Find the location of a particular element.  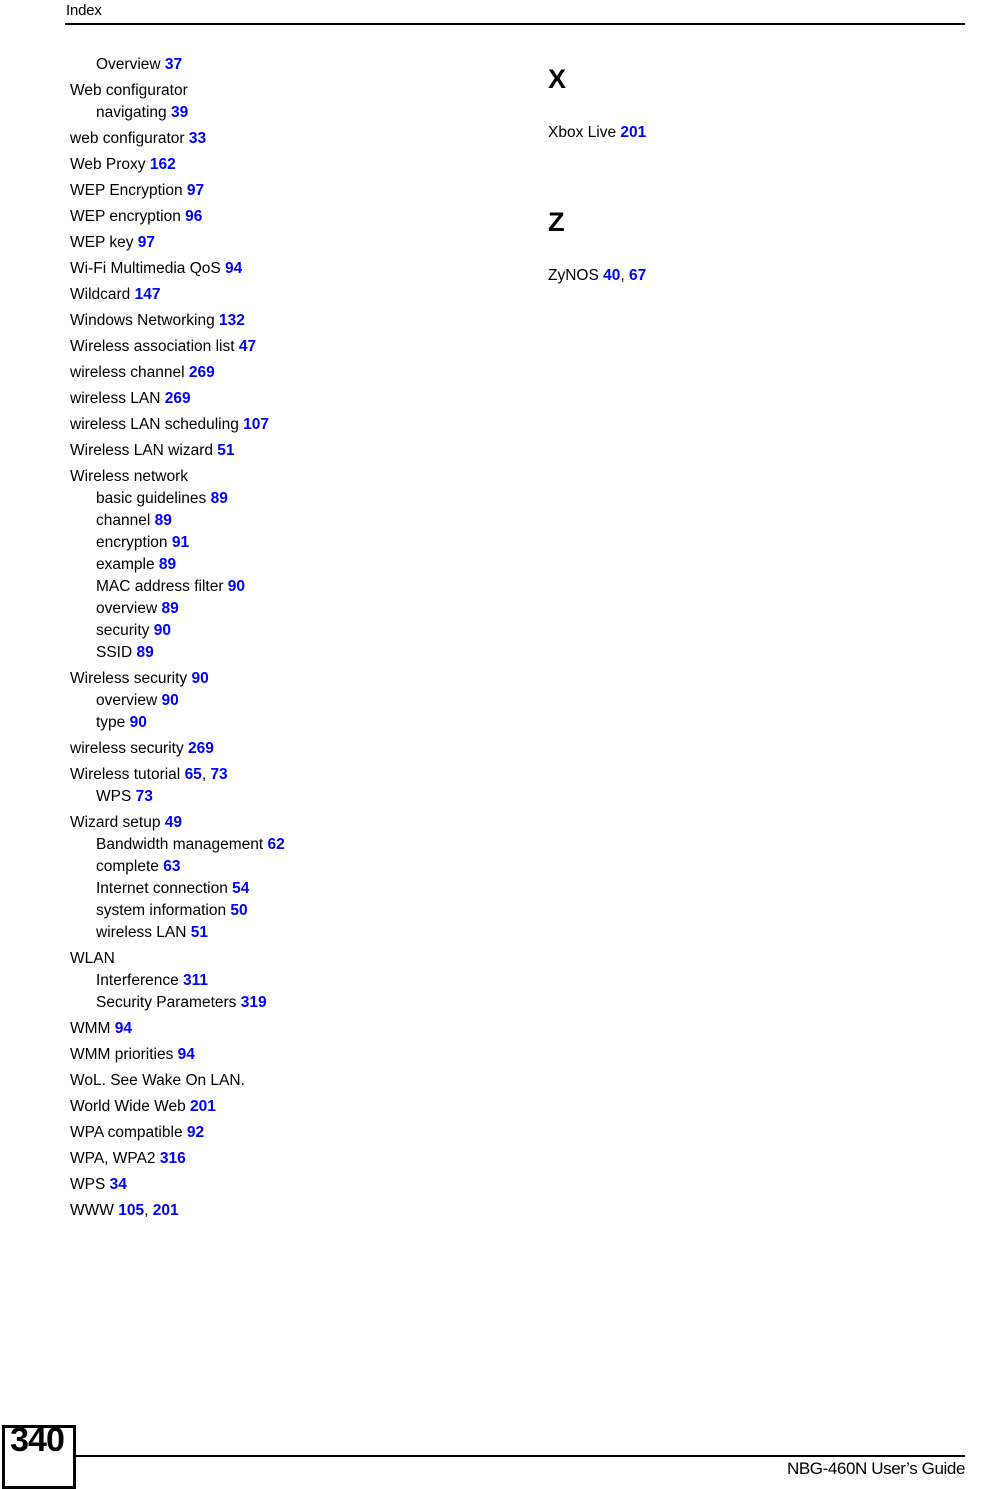

index-entry-label: Wireless LAN wizard is located at coordinates (141, 450).